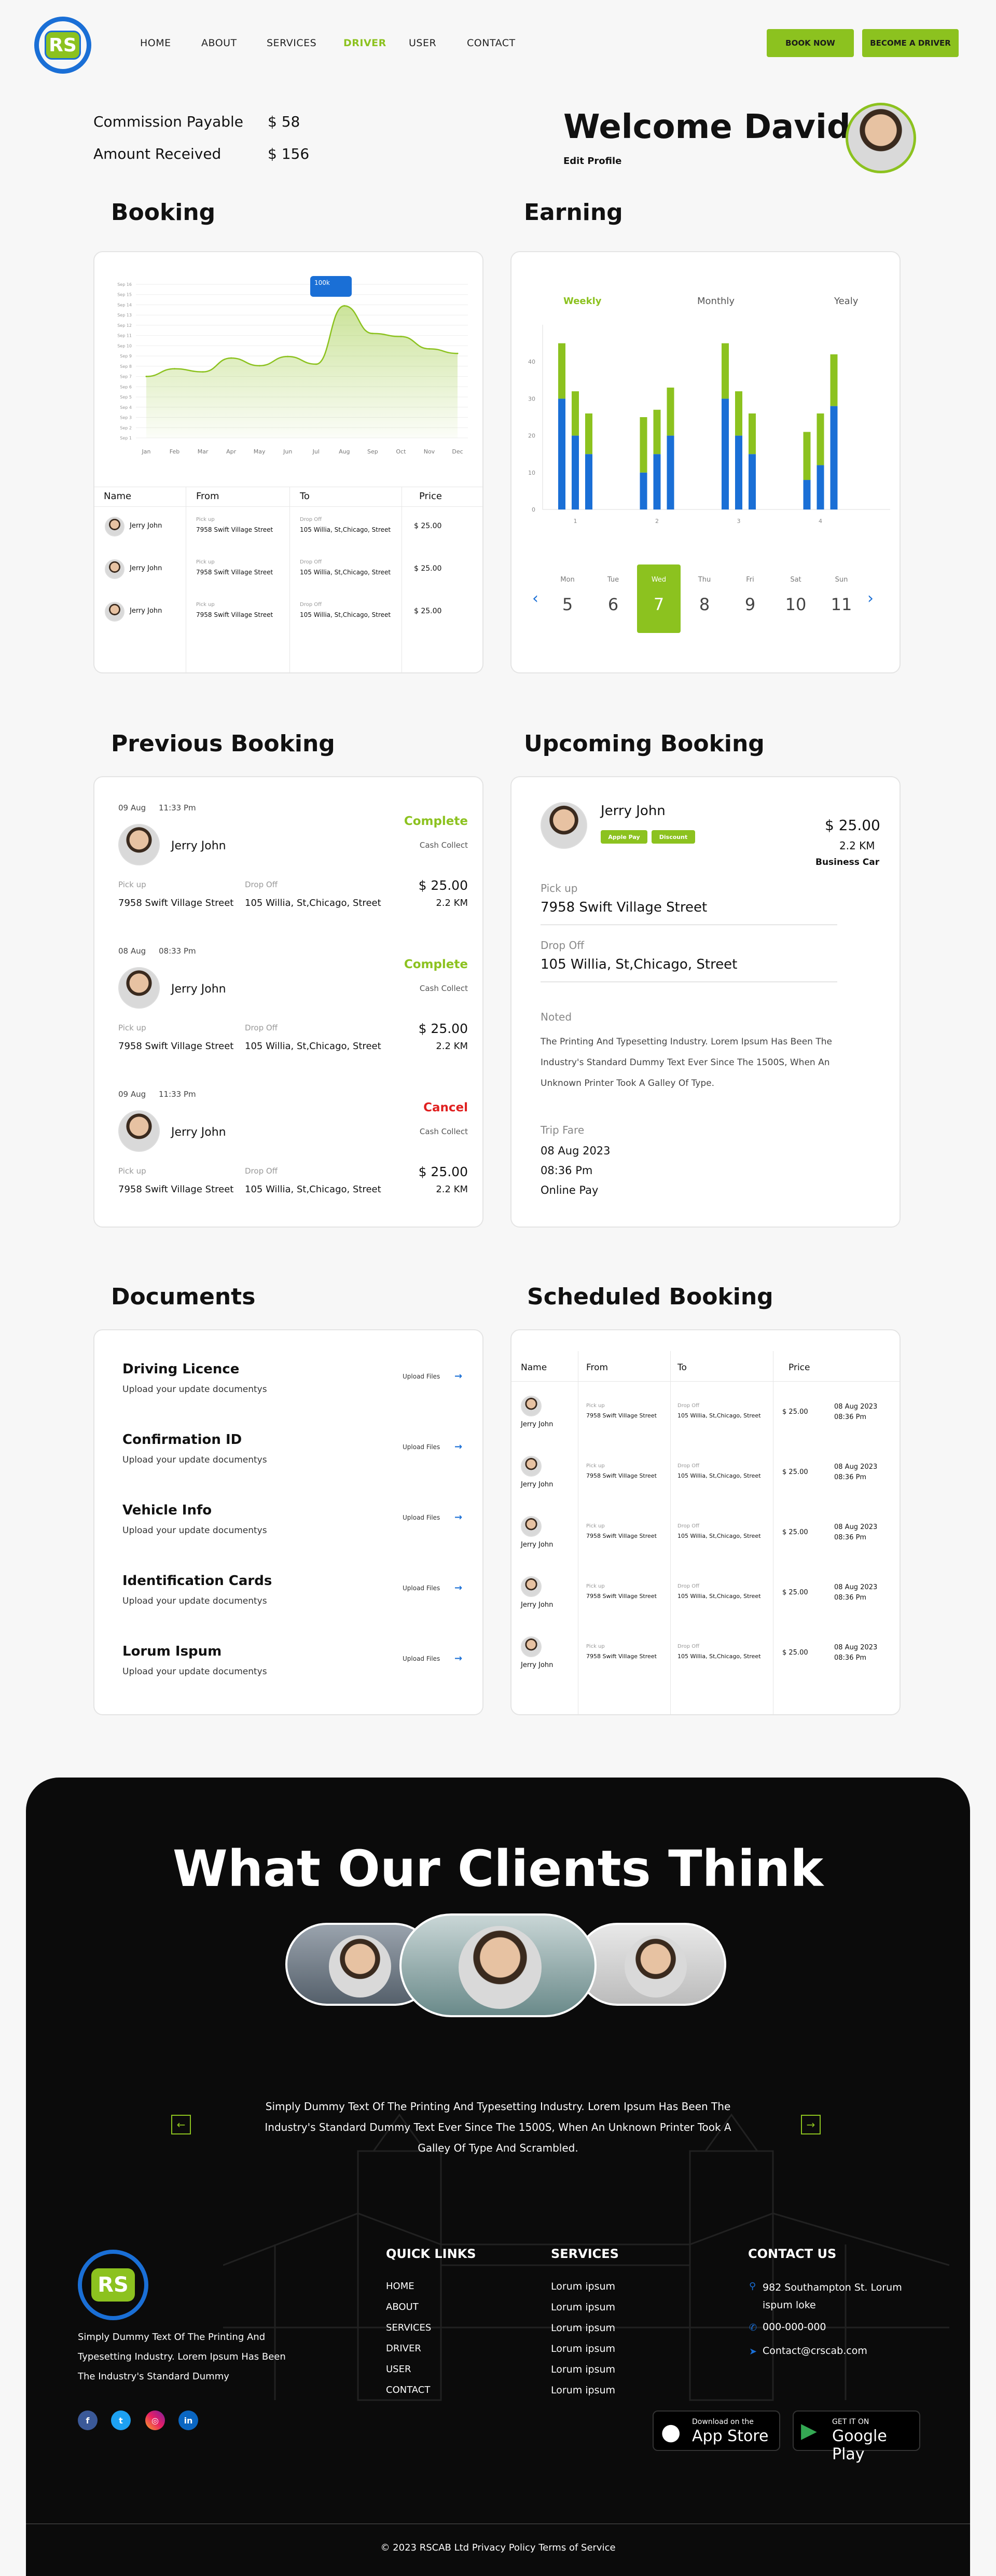  Describe the element at coordinates (567, 604) in the screenshot. I see `day-number: 5` at that location.